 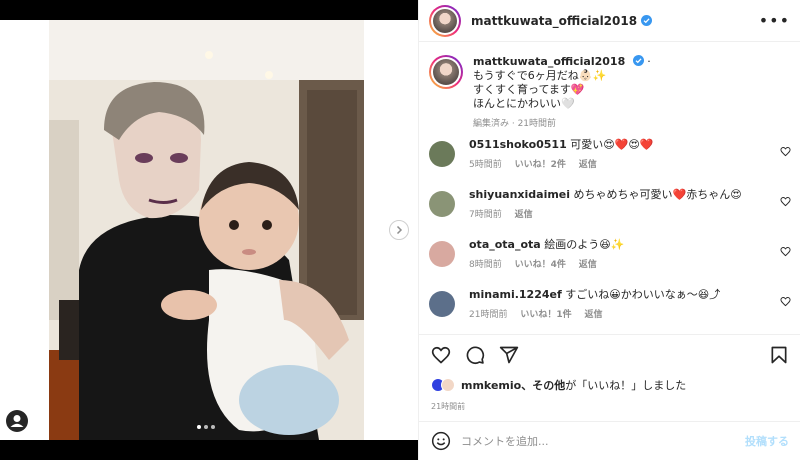 What do you see at coordinates (610, 406) in the screenshot?
I see `post-timestamp: 21時間前` at bounding box center [610, 406].